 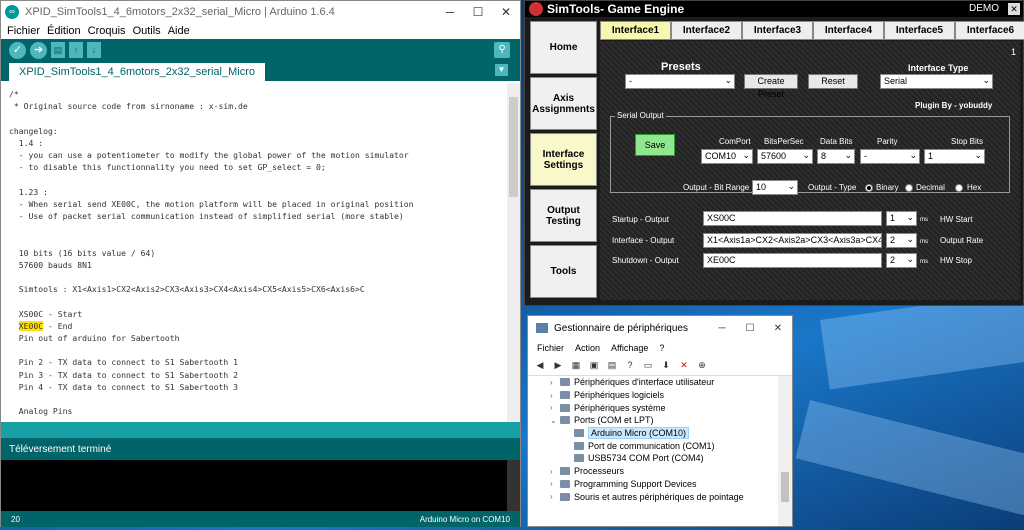 What do you see at coordinates (94, 50) in the screenshot?
I see `save-icon: ↓` at bounding box center [94, 50].